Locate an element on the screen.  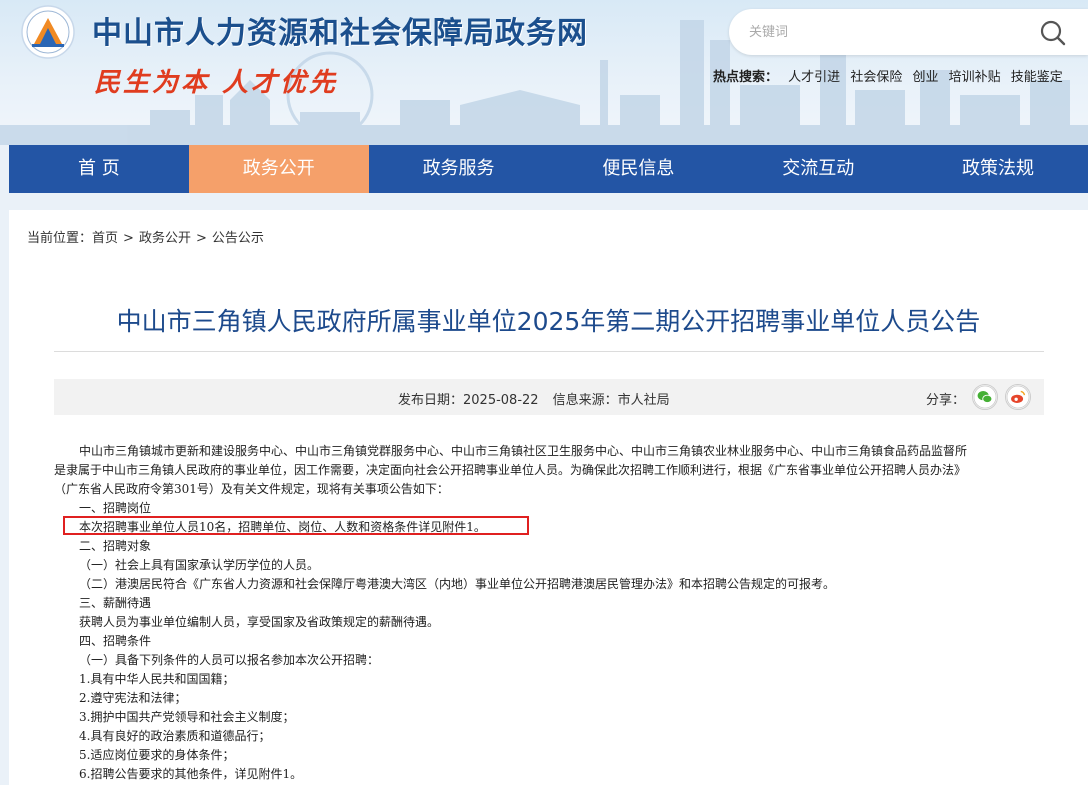
hot-link-rencai: 人才引进 is located at coordinates (814, 77).